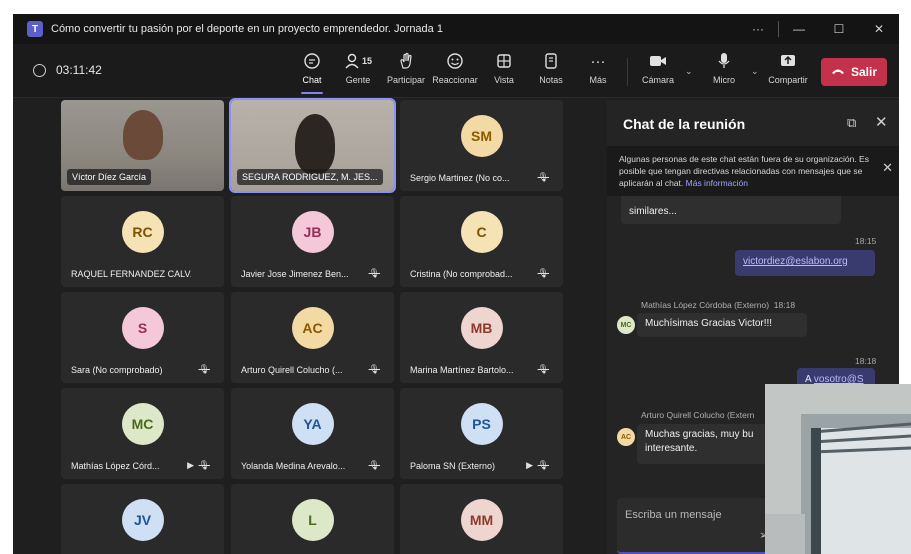 Image resolution: width=911 pixels, height=554 pixels. I want to click on toolbar-divider, so click(627, 72).